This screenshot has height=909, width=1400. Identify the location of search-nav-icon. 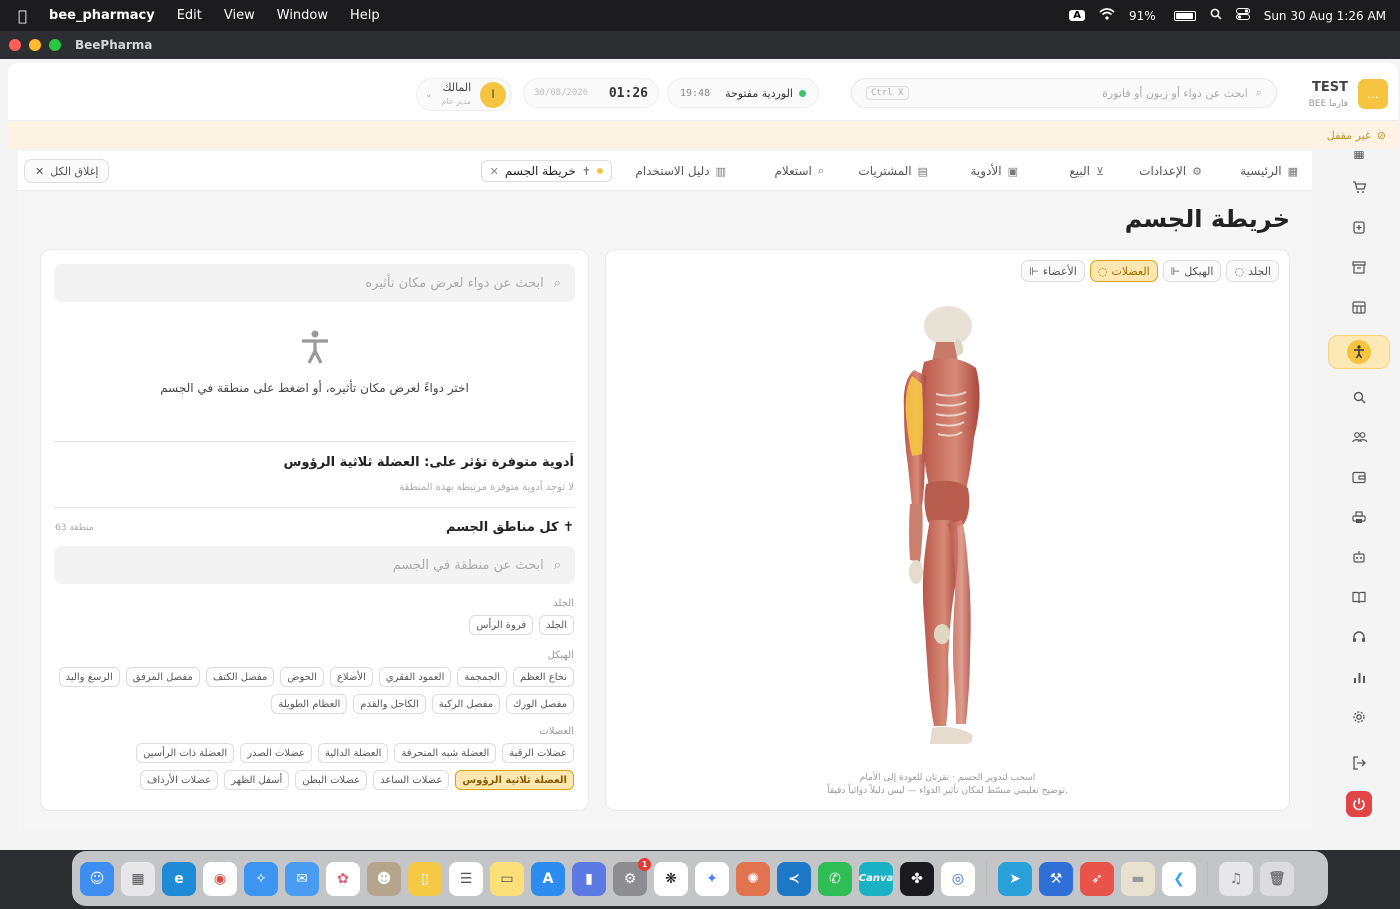
(1359, 397).